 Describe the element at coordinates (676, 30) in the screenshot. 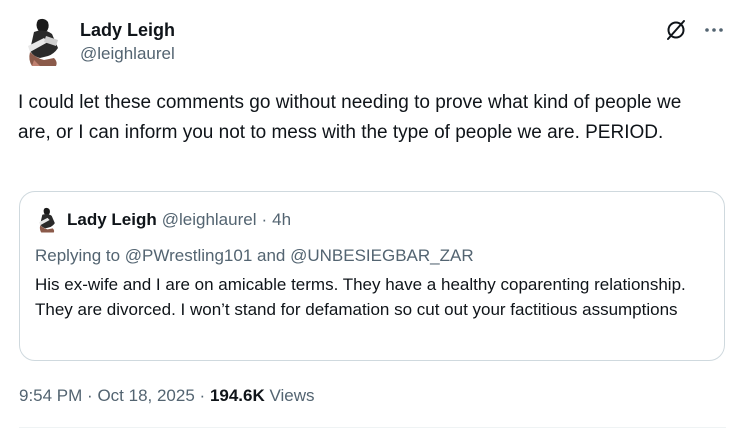

I see `grok-icon` at that location.